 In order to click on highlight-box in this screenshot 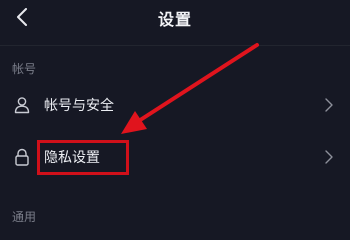, I will do `click(83, 157)`.